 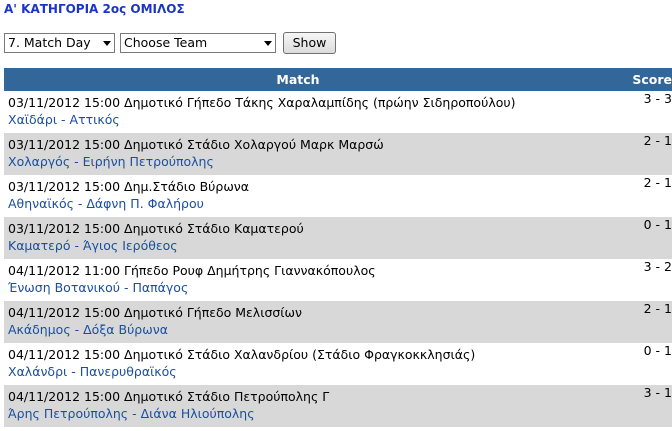 I want to click on table-header-row: Match Score, so click(x=338, y=79).